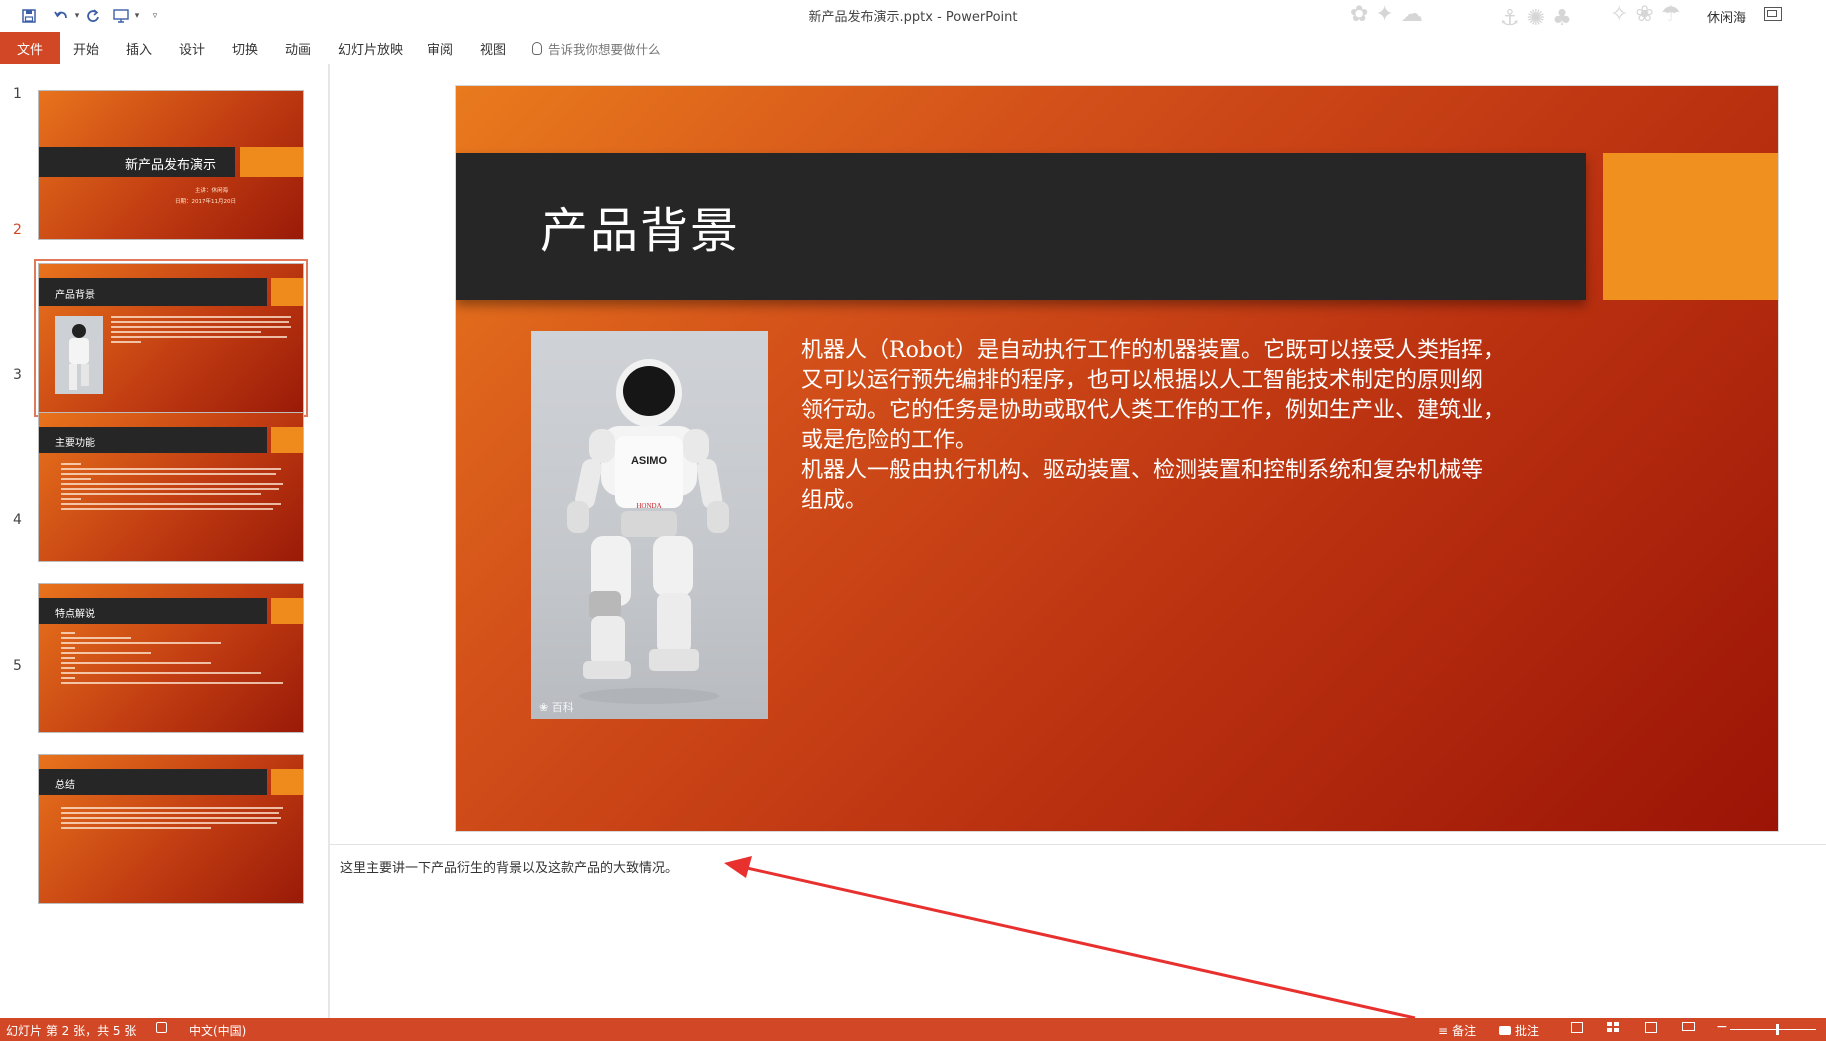  What do you see at coordinates (604, 49) in the screenshot?
I see `tell-me-placeholder: 告诉我你想要做什么` at bounding box center [604, 49].